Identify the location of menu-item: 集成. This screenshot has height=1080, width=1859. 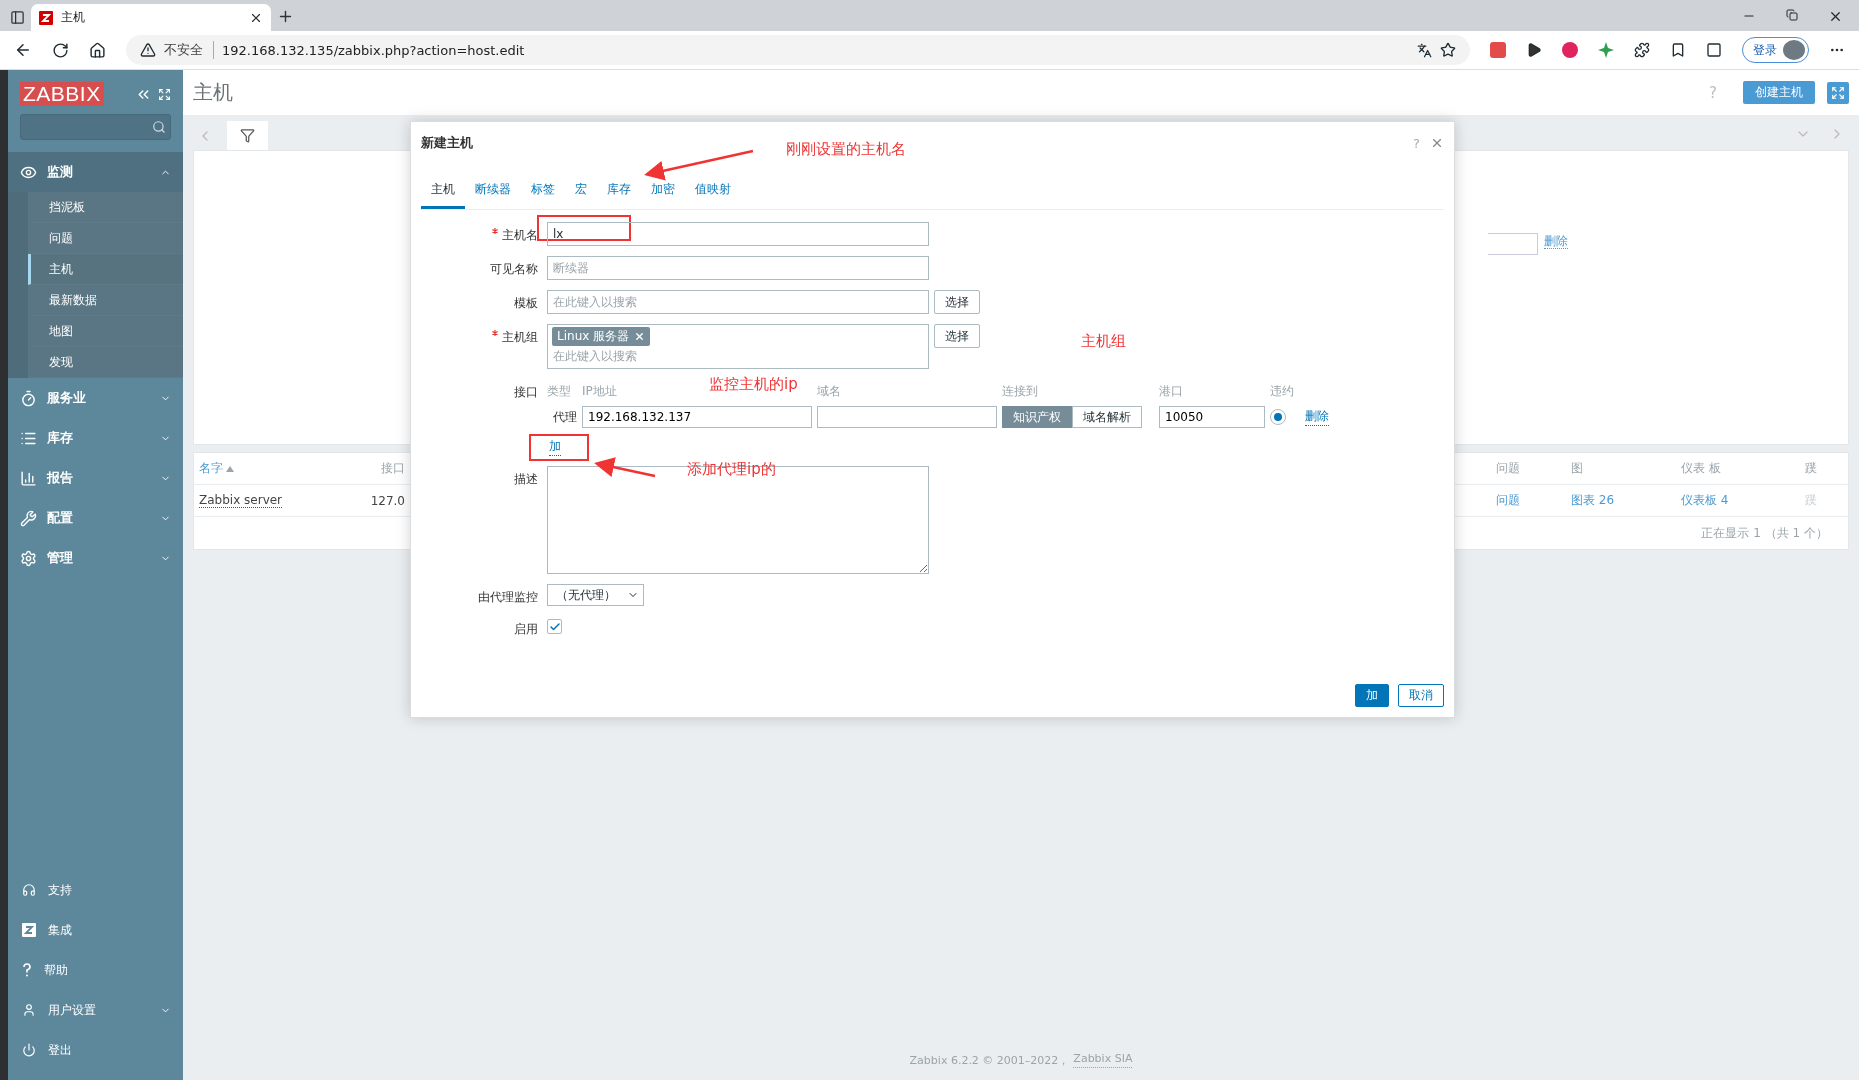
(95, 930).